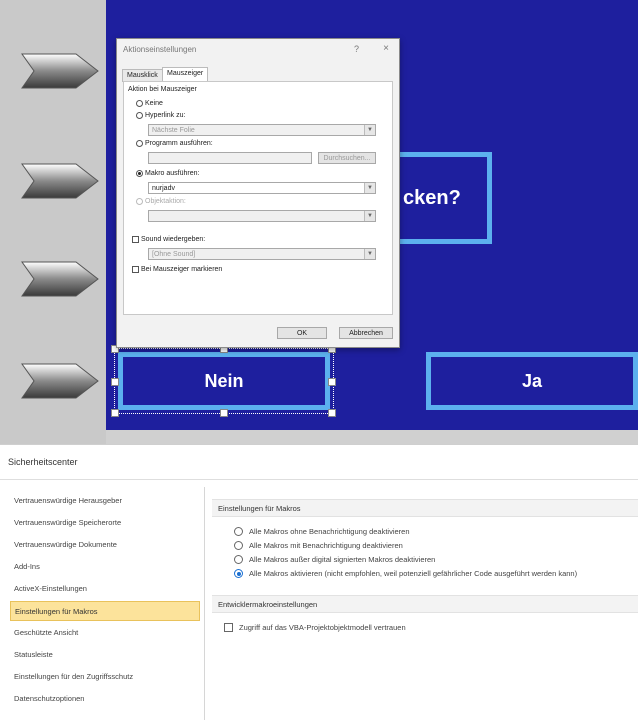 The height and width of the screenshot is (720, 638). Describe the element at coordinates (319, 479) in the screenshot. I see `divider` at that location.